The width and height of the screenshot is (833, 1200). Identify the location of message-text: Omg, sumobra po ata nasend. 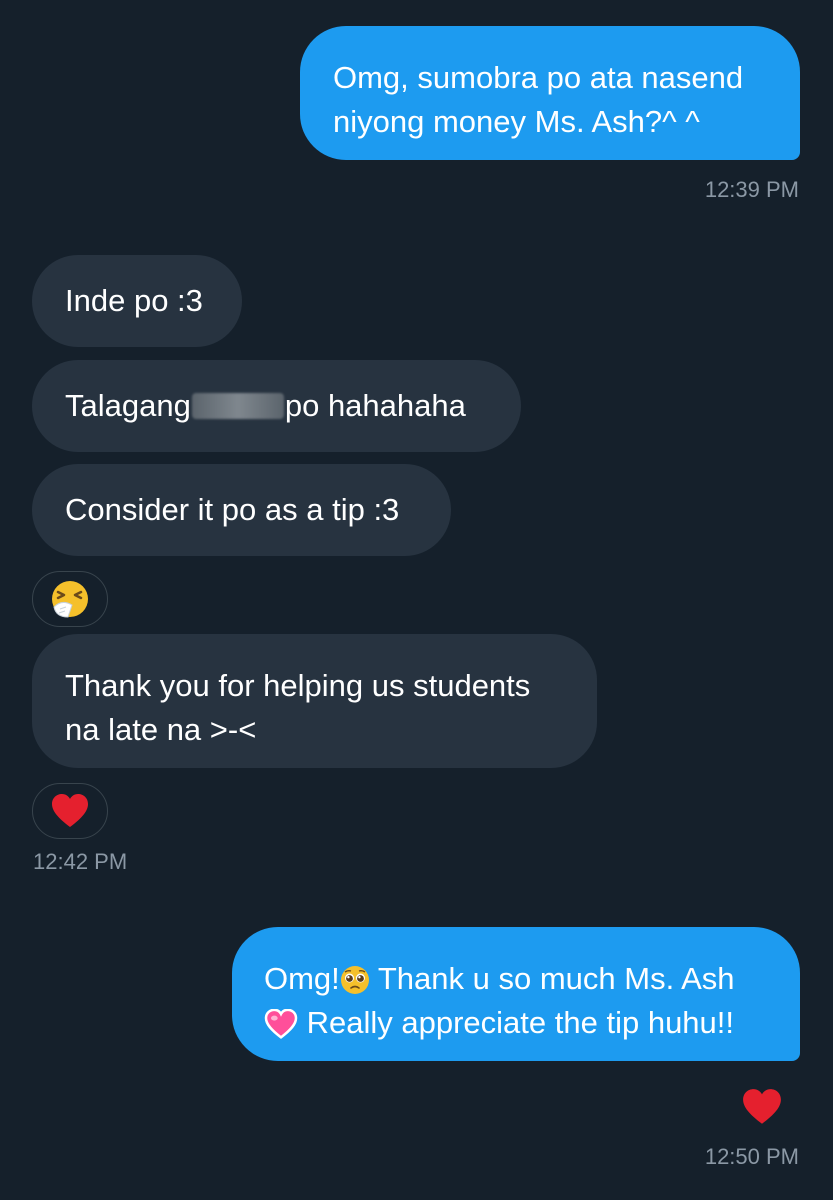
(538, 77).